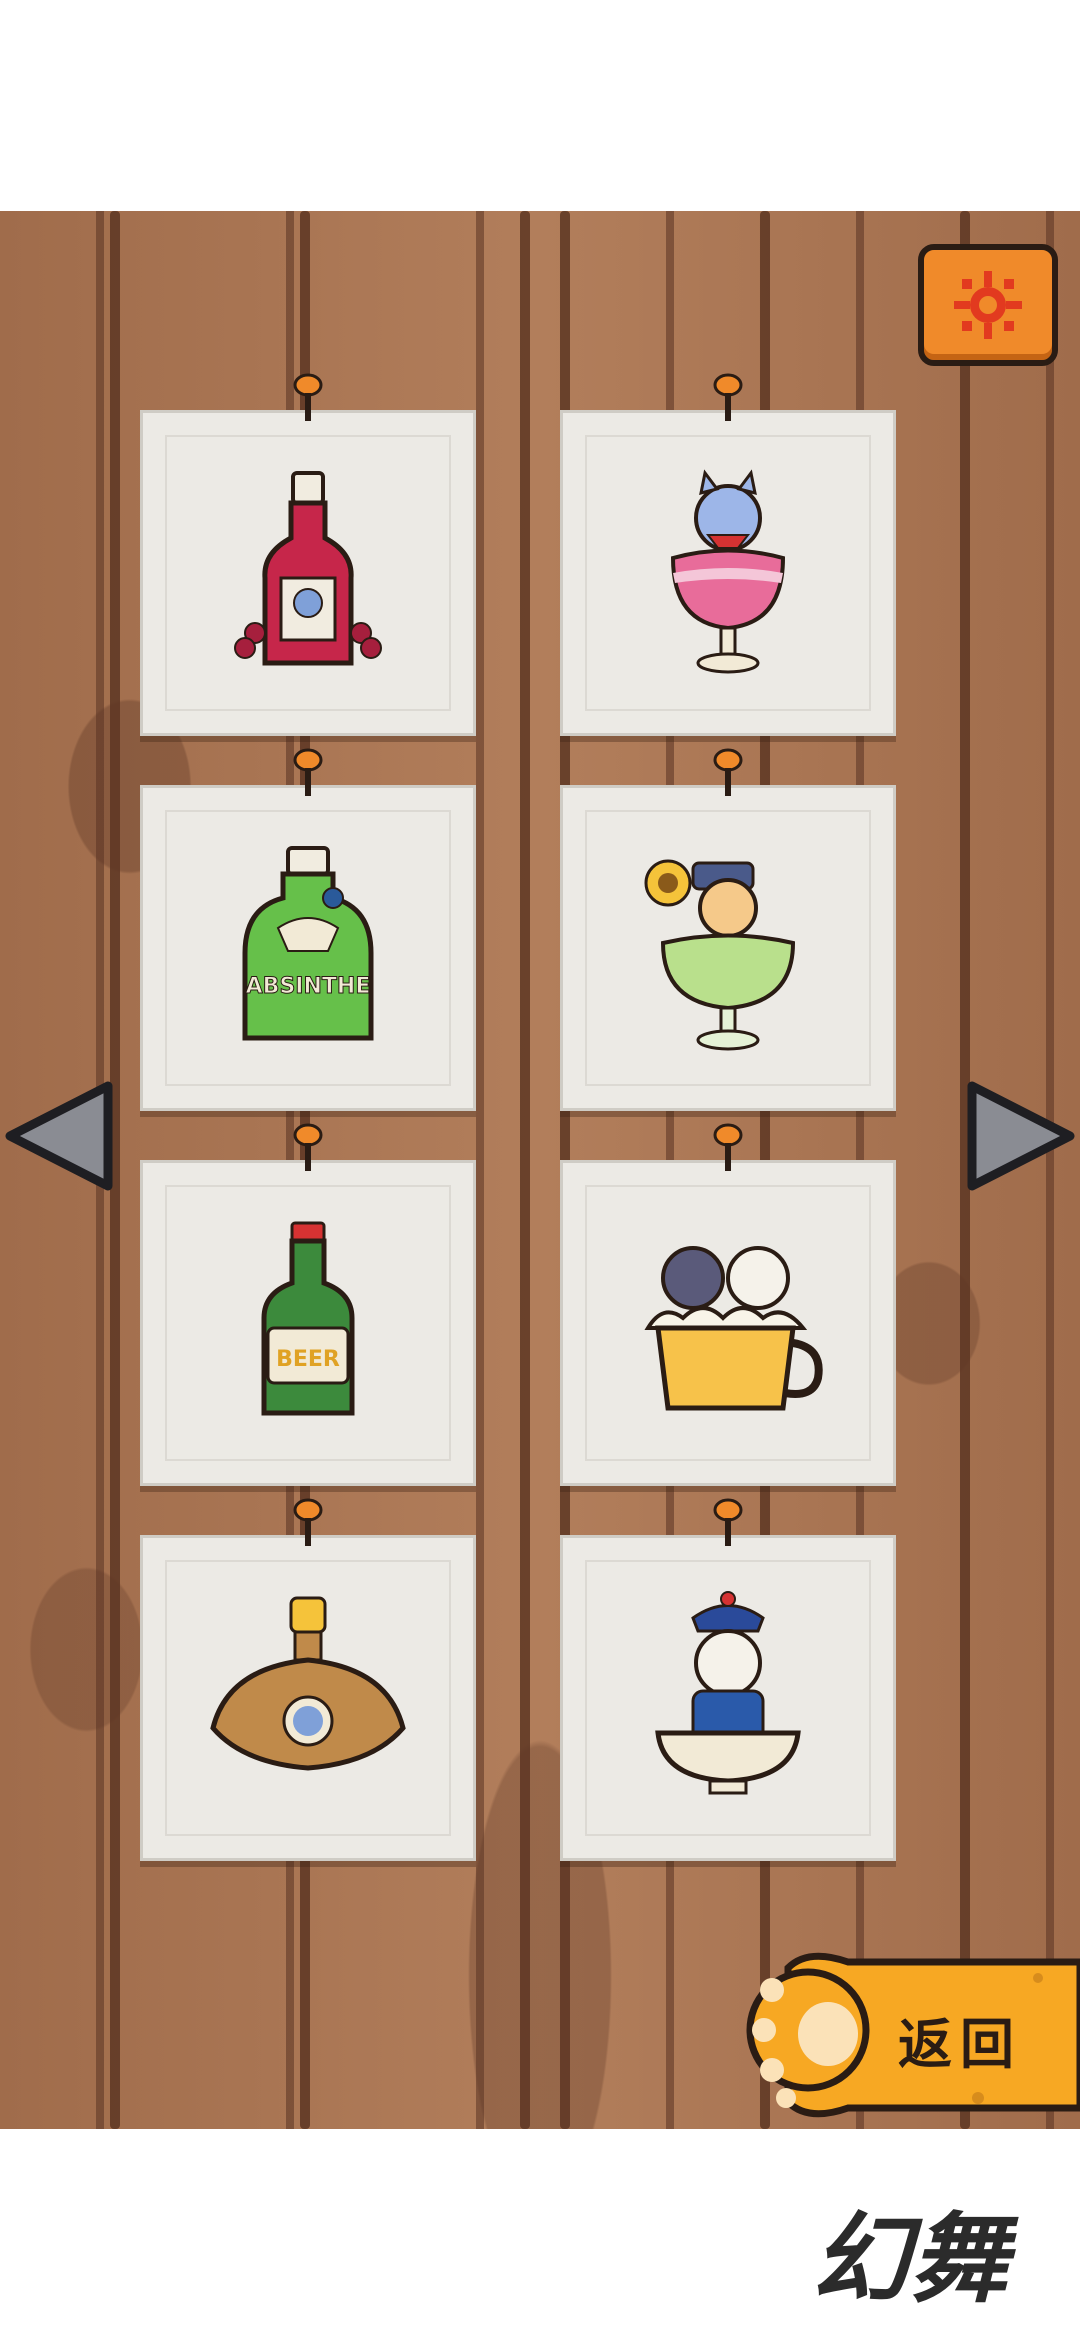 This screenshot has width=1080, height=2340. I want to click on next-page-button, so click(1022, 1136).